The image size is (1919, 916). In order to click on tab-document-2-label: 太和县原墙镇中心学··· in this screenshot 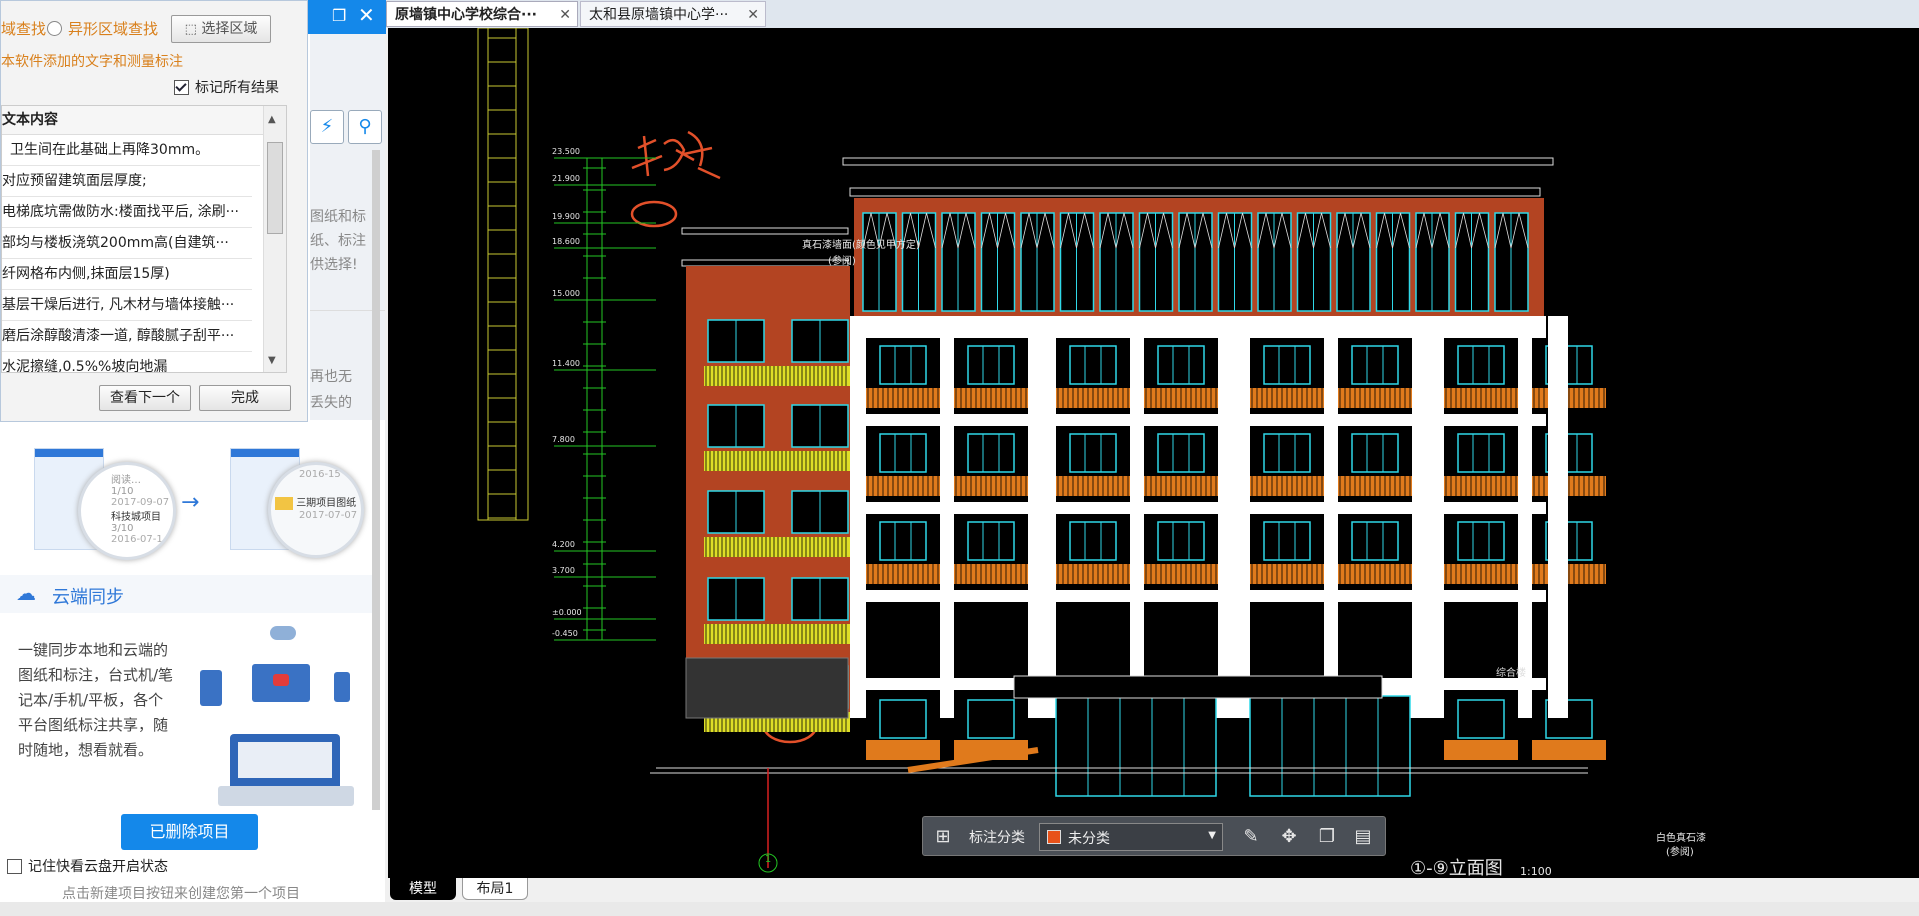, I will do `click(659, 15)`.